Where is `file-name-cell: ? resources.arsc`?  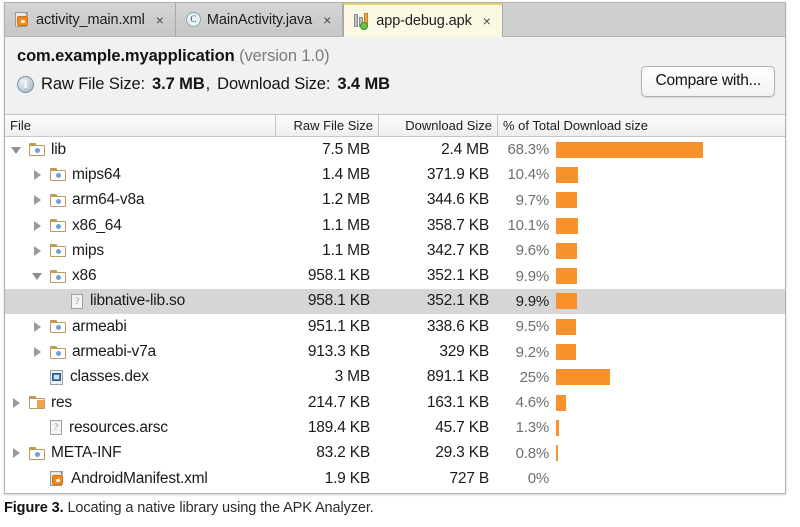 file-name-cell: ? resources.arsc is located at coordinates (140, 428).